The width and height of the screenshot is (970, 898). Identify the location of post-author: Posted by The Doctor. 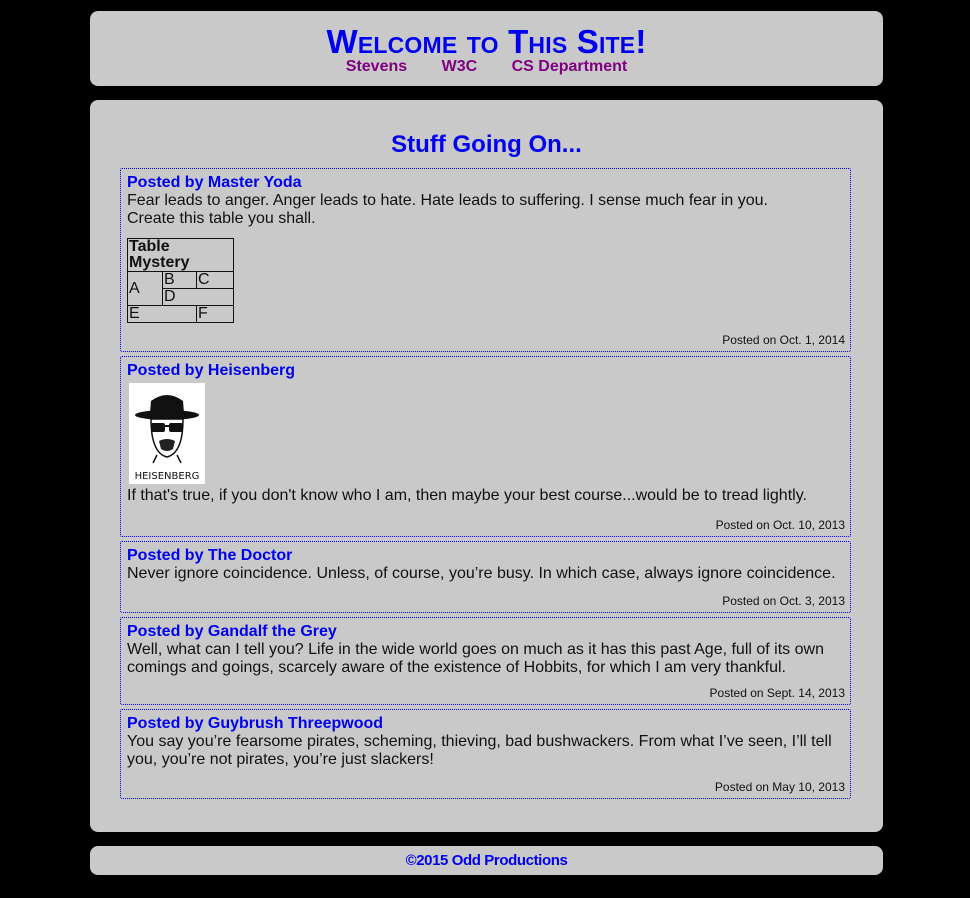
(210, 555).